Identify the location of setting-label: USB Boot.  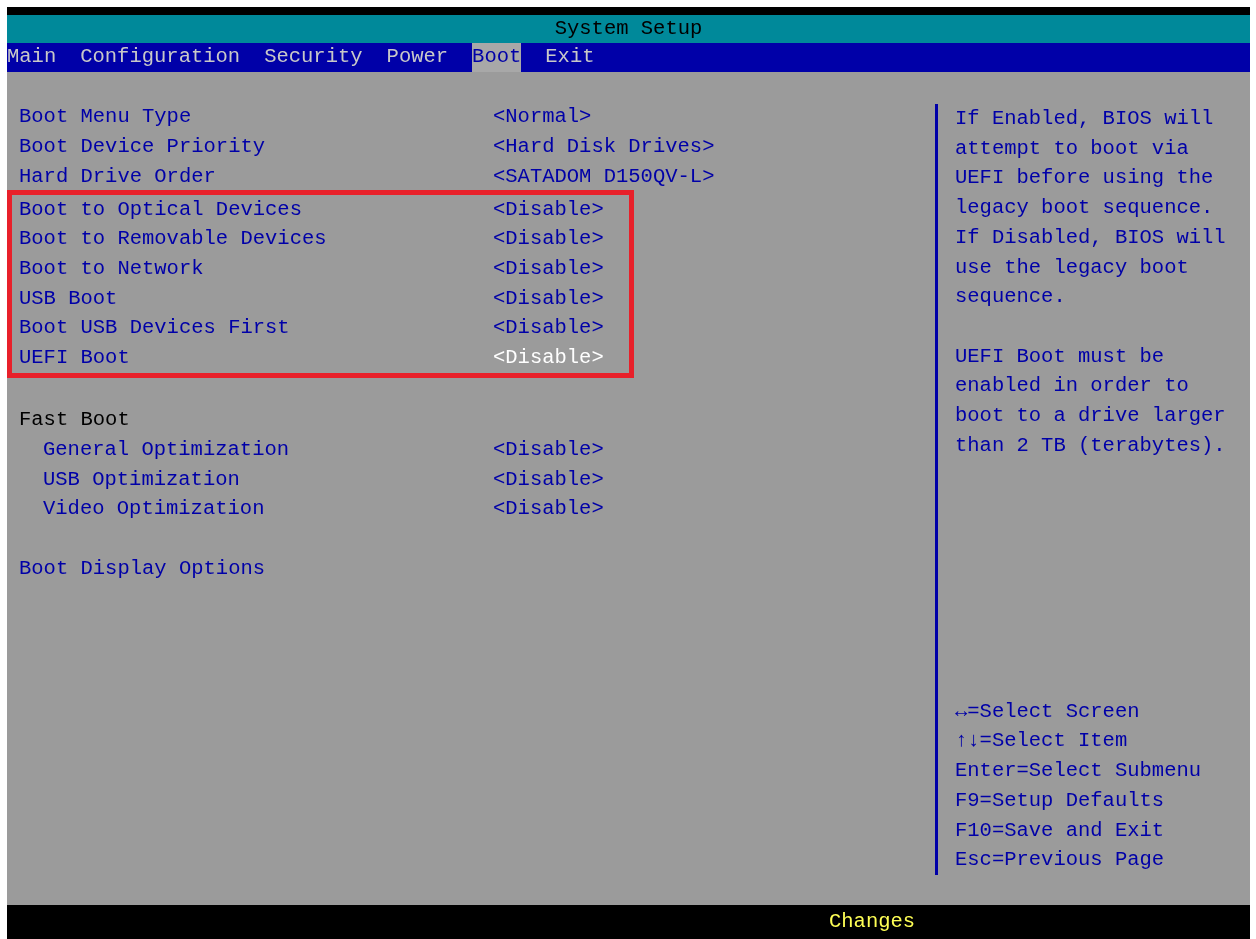
(69, 298).